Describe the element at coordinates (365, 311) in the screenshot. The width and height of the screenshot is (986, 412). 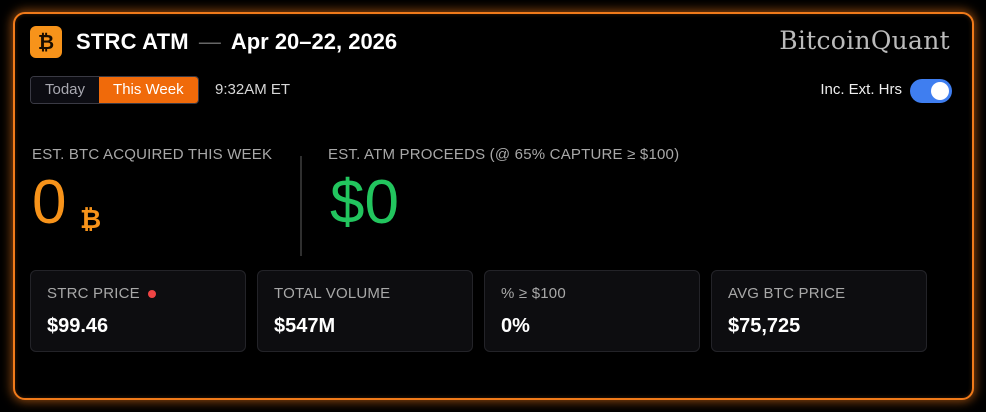
I see `stat-total-volume: TOTAL VOLUME $547M` at that location.